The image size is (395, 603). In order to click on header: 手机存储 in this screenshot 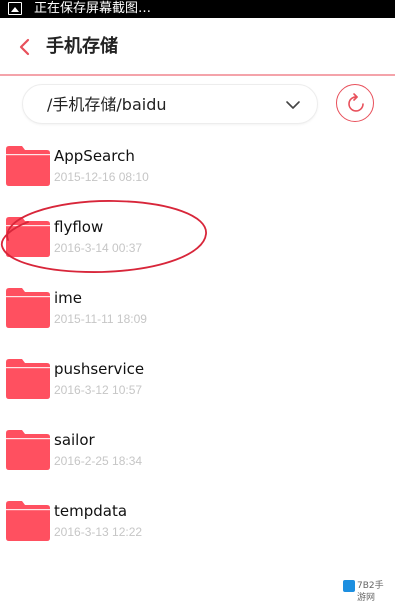, I will do `click(197, 47)`.